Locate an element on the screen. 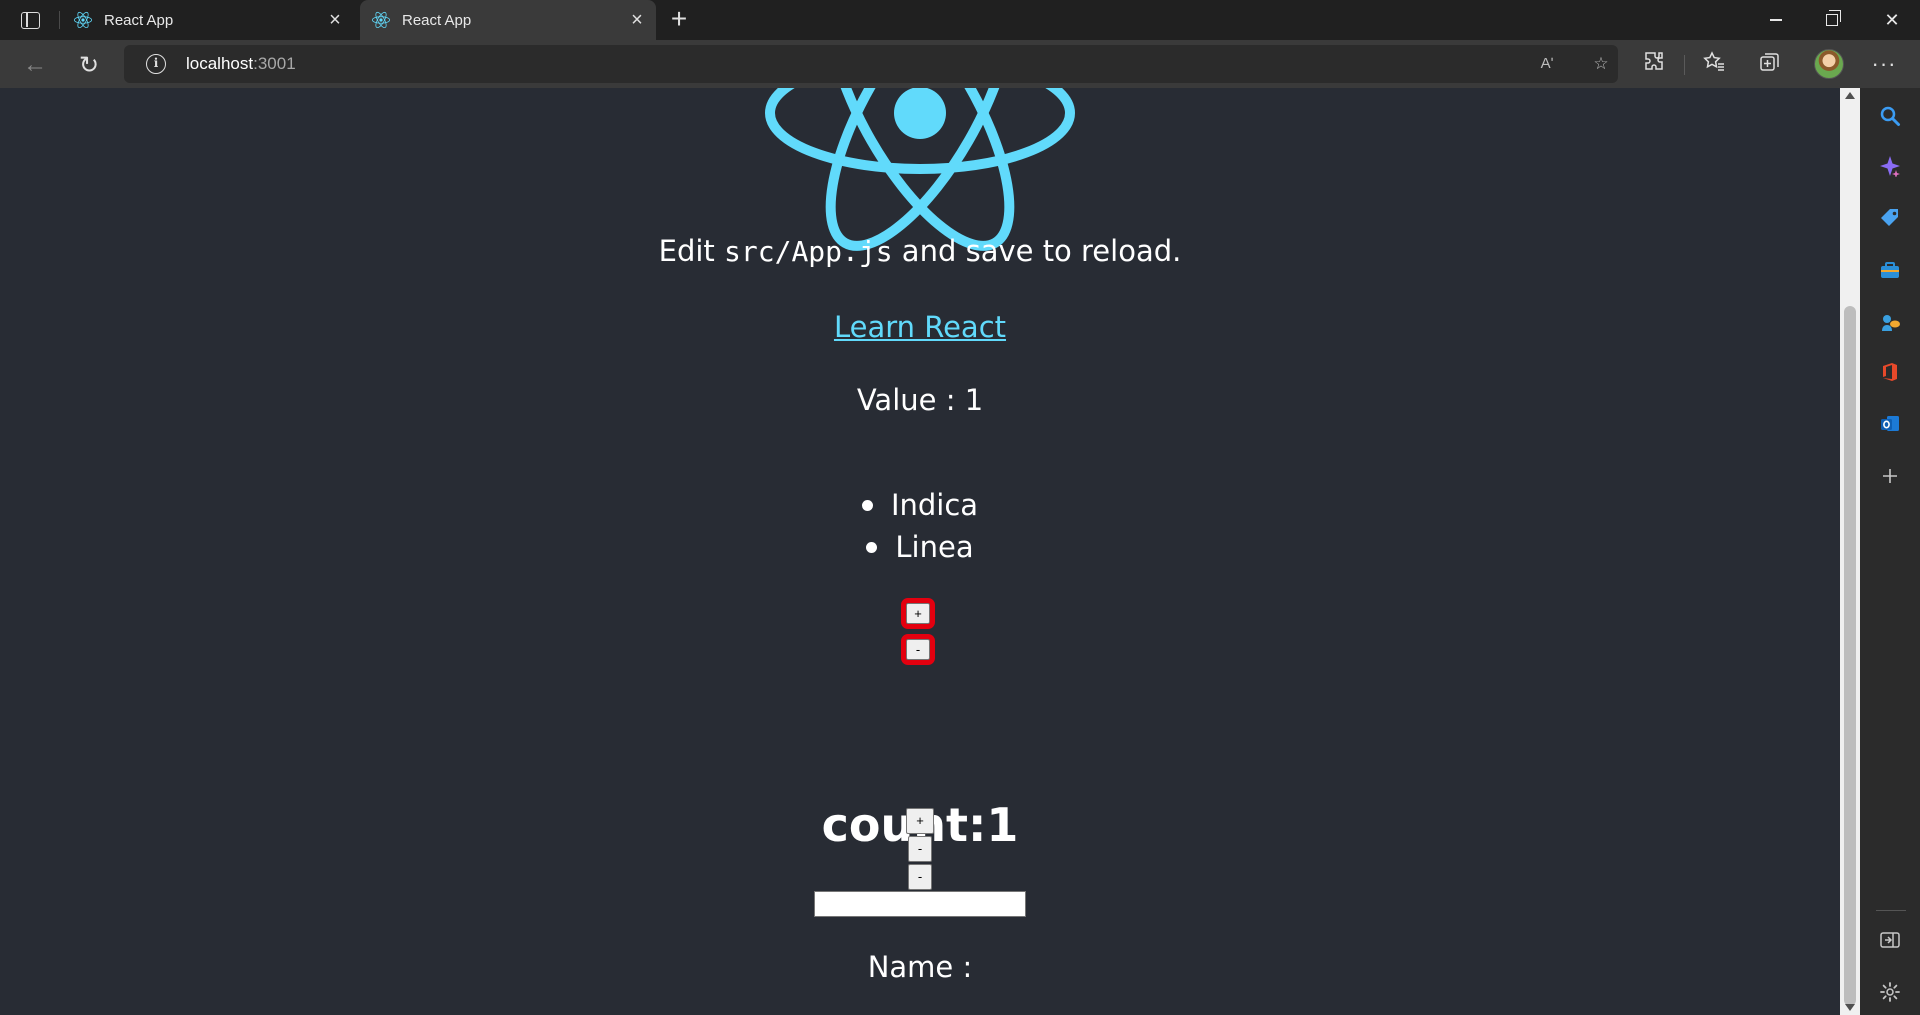 The width and height of the screenshot is (1920, 1015). tools-icon is located at coordinates (1890, 270).